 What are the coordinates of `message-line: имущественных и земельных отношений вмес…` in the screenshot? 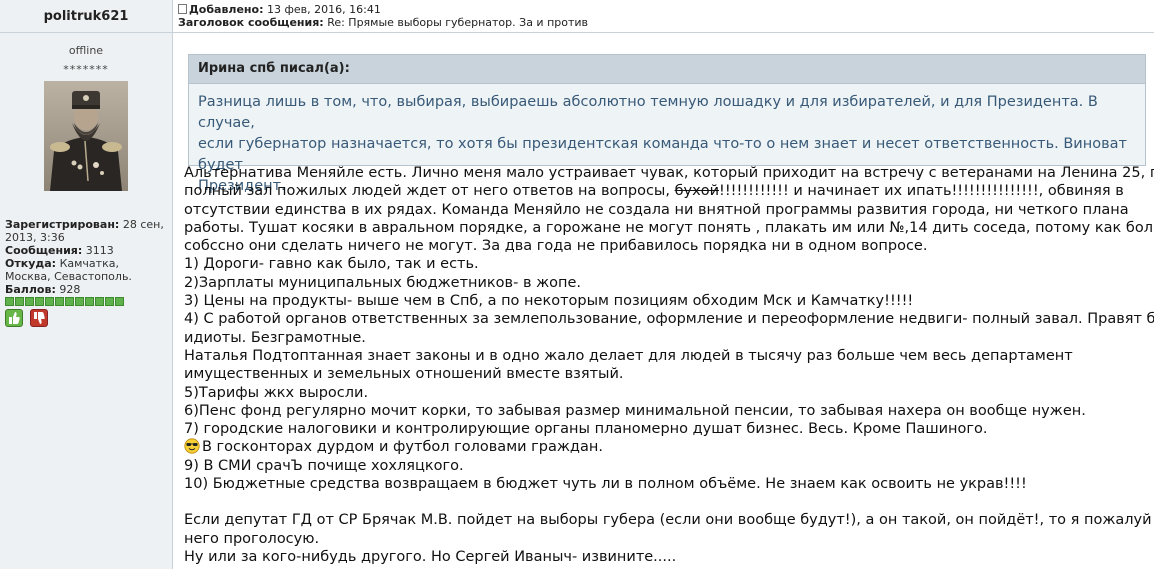 It's located at (404, 374).